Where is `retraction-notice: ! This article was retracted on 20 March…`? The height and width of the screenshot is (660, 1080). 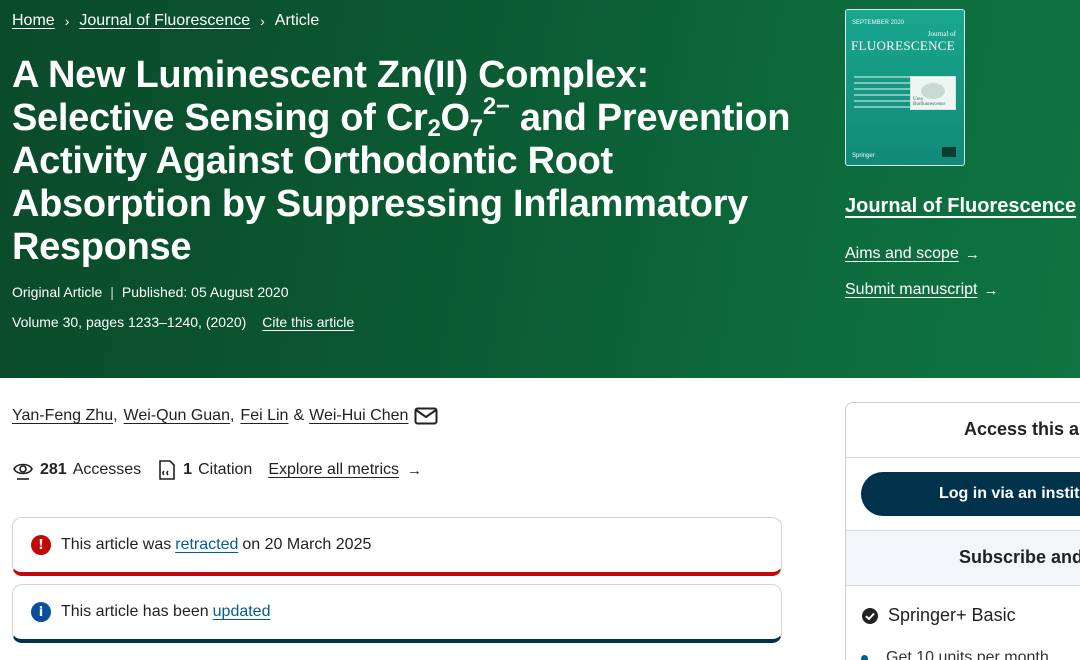
retraction-notice: ! This article was retracted on 20 March… is located at coordinates (397, 546).